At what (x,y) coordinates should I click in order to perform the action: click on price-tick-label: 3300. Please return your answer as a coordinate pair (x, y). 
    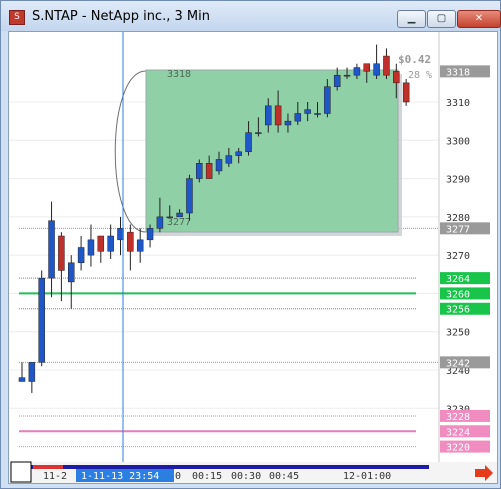
    Looking at the image, I should click on (458, 141).